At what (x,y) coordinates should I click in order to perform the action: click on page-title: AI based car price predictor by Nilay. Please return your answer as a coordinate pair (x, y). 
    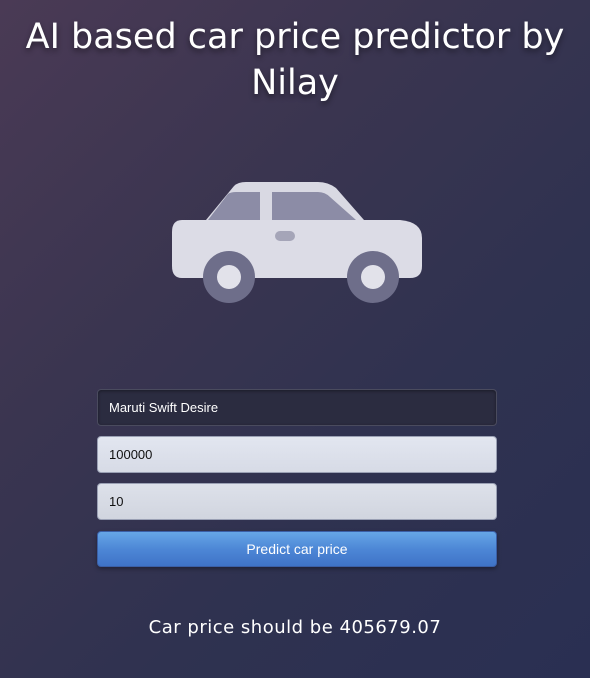
    Looking at the image, I should click on (295, 60).